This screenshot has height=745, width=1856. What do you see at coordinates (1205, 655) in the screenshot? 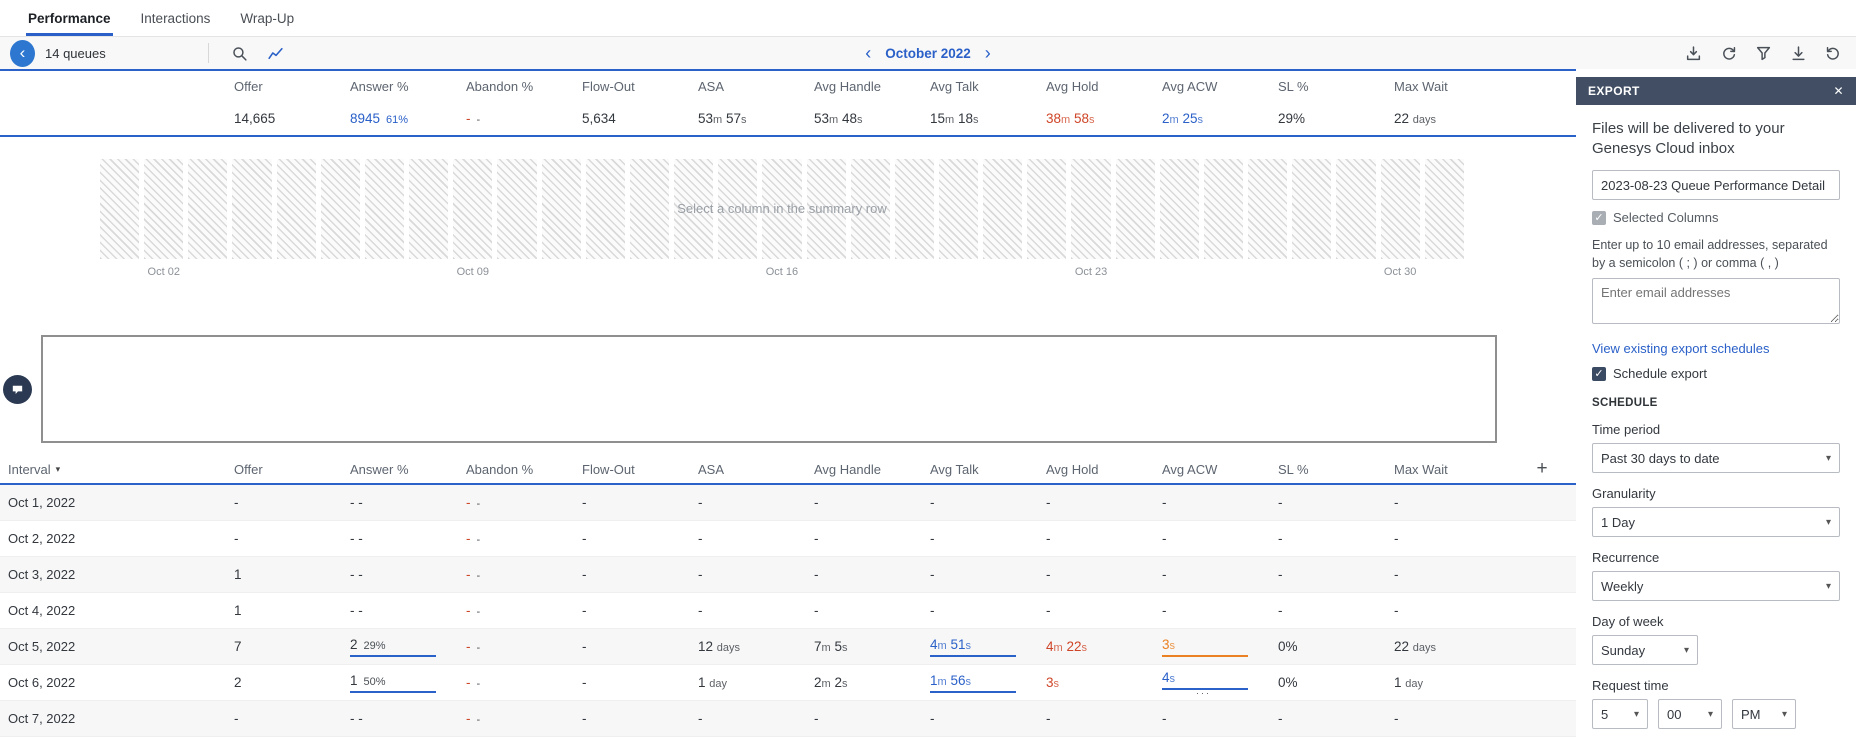
I see `metric-underline` at bounding box center [1205, 655].